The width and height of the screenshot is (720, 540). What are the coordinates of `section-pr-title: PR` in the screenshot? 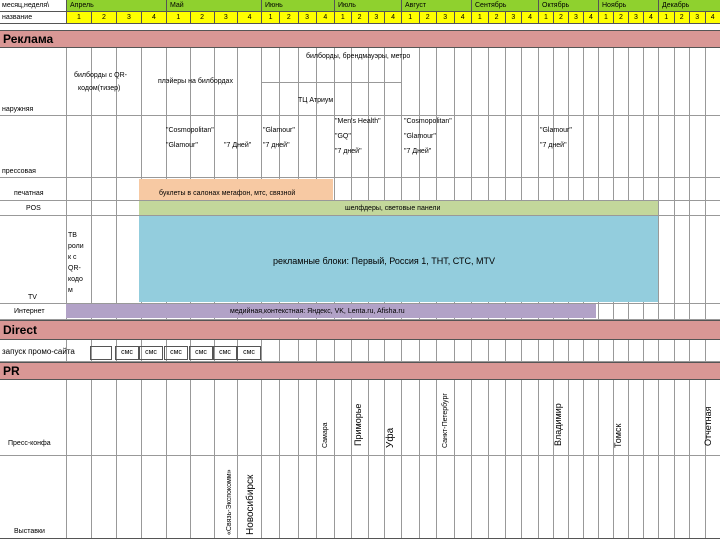 It's located at (11, 371).